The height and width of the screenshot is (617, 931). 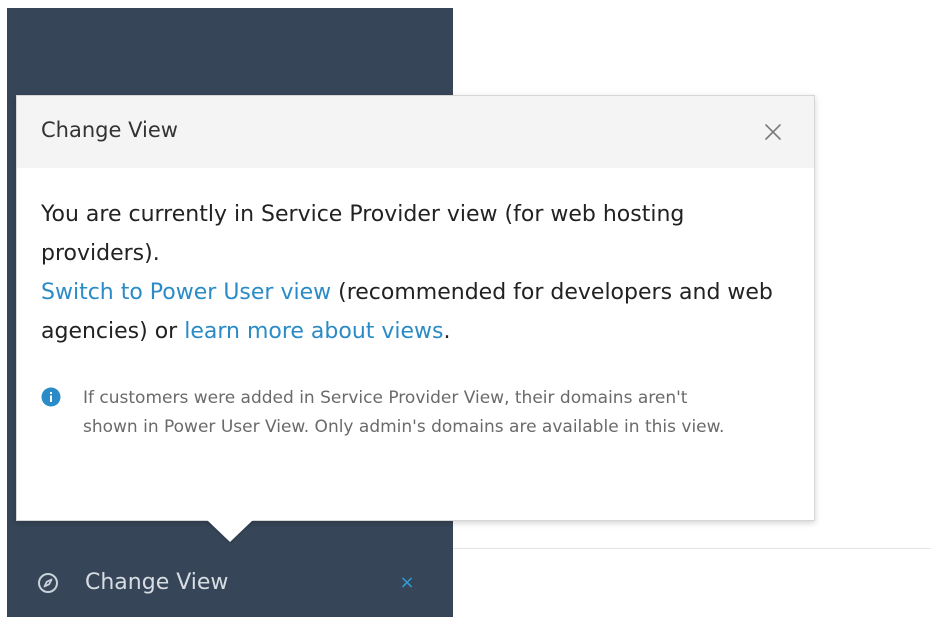 What do you see at coordinates (109, 130) in the screenshot?
I see `popover-title: Change View` at bounding box center [109, 130].